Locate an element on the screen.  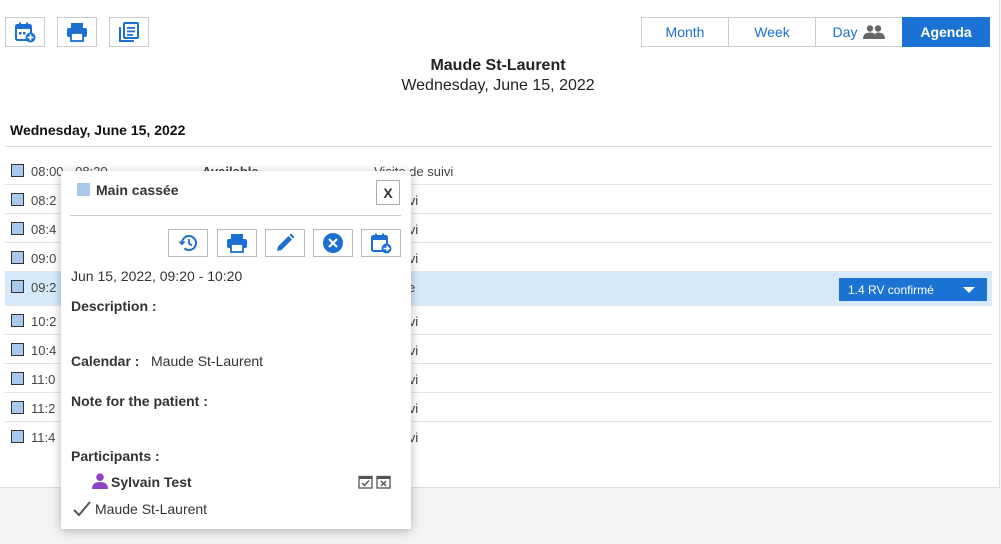
print-button is located at coordinates (77, 32).